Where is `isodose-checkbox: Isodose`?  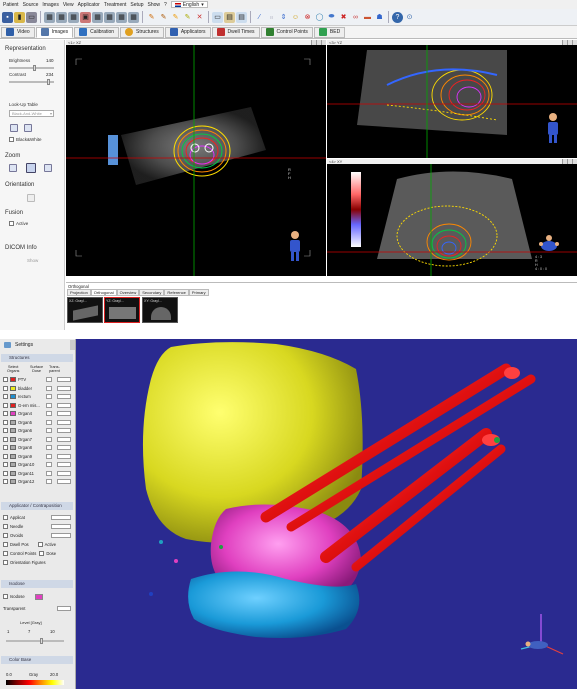 isodose-checkbox: Isodose is located at coordinates (38, 596).